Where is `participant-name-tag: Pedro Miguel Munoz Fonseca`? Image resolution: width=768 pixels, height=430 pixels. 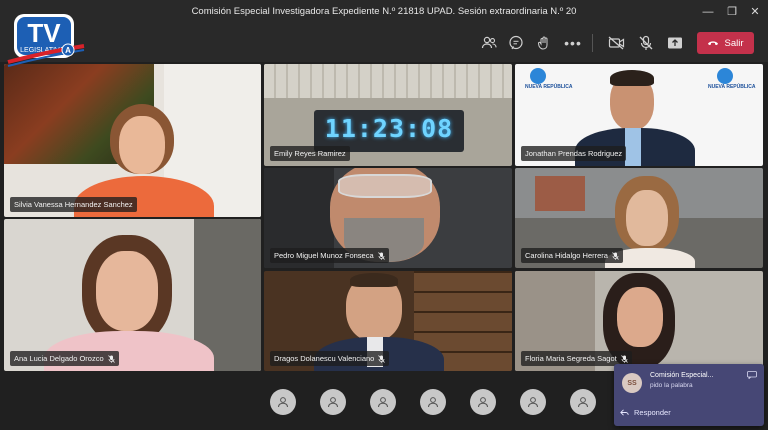
participant-name-tag: Pedro Miguel Munoz Fonseca is located at coordinates (329, 255).